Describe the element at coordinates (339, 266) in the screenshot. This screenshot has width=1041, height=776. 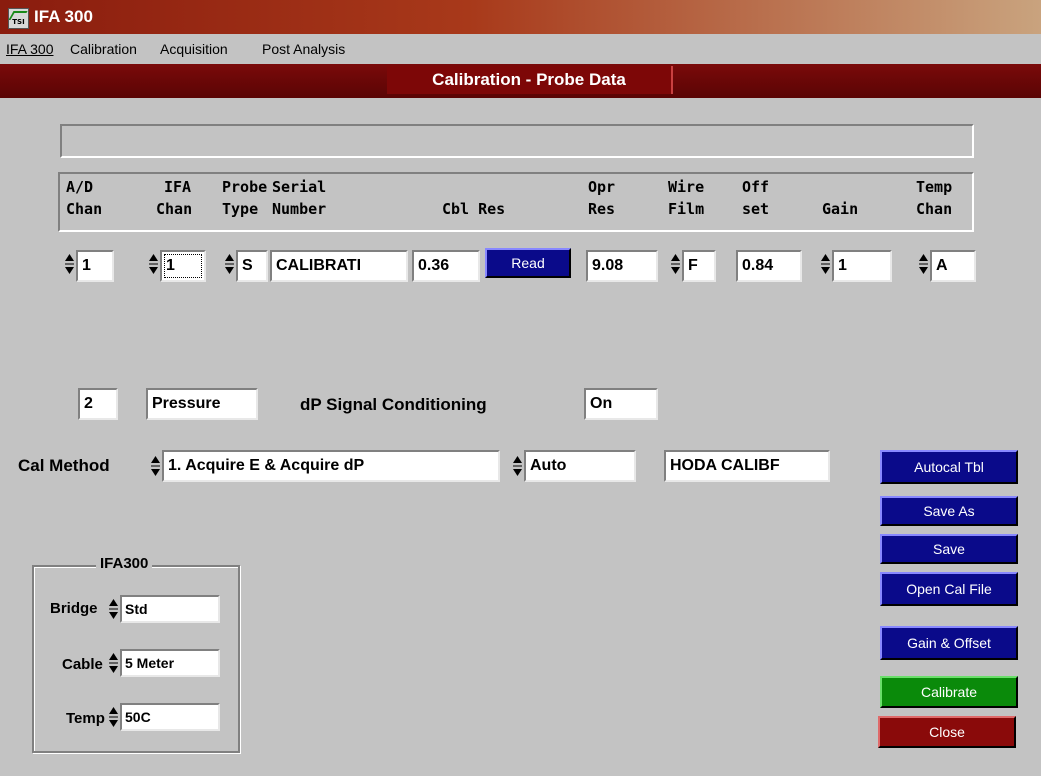
I see `serial-number-field: CALIBRATI` at that location.